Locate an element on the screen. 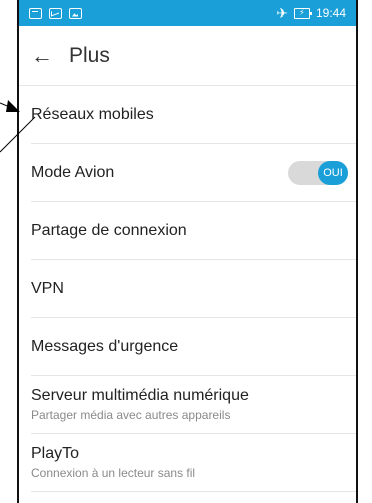 The width and height of the screenshot is (372, 503). list-item-vpn: VPN is located at coordinates (193, 289).